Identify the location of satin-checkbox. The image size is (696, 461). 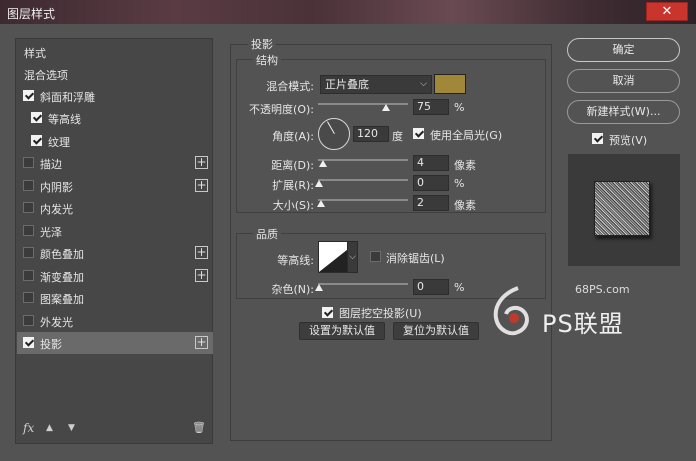
(28, 230).